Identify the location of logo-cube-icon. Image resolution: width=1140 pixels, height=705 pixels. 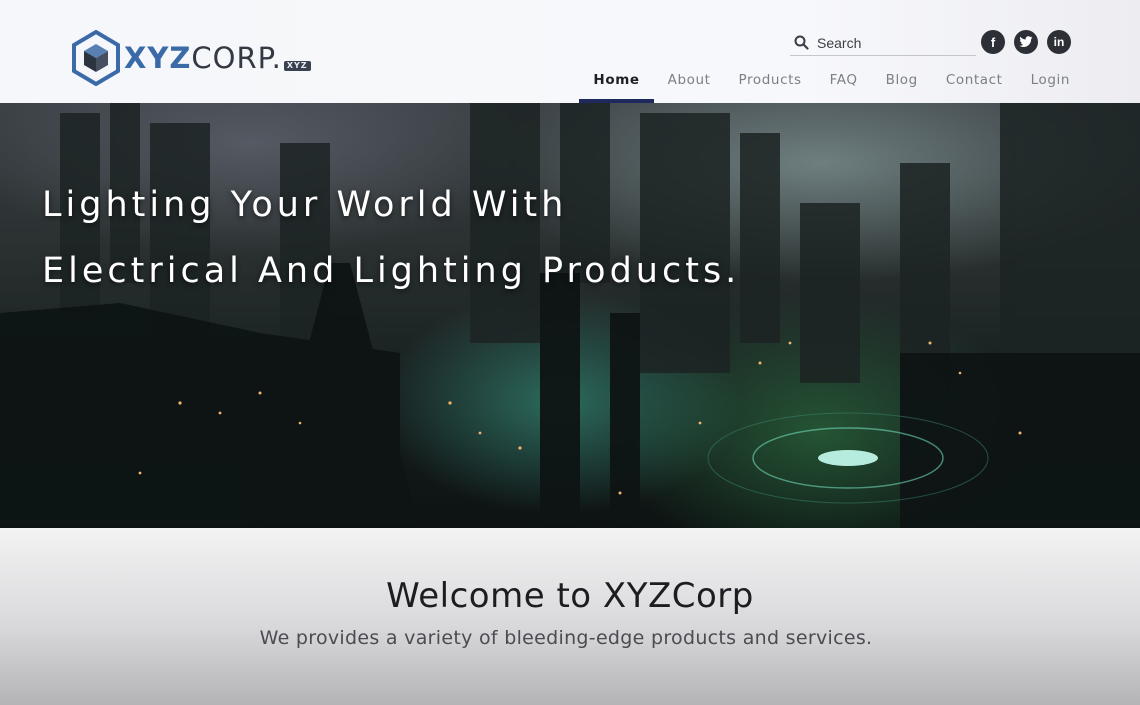
(96, 58).